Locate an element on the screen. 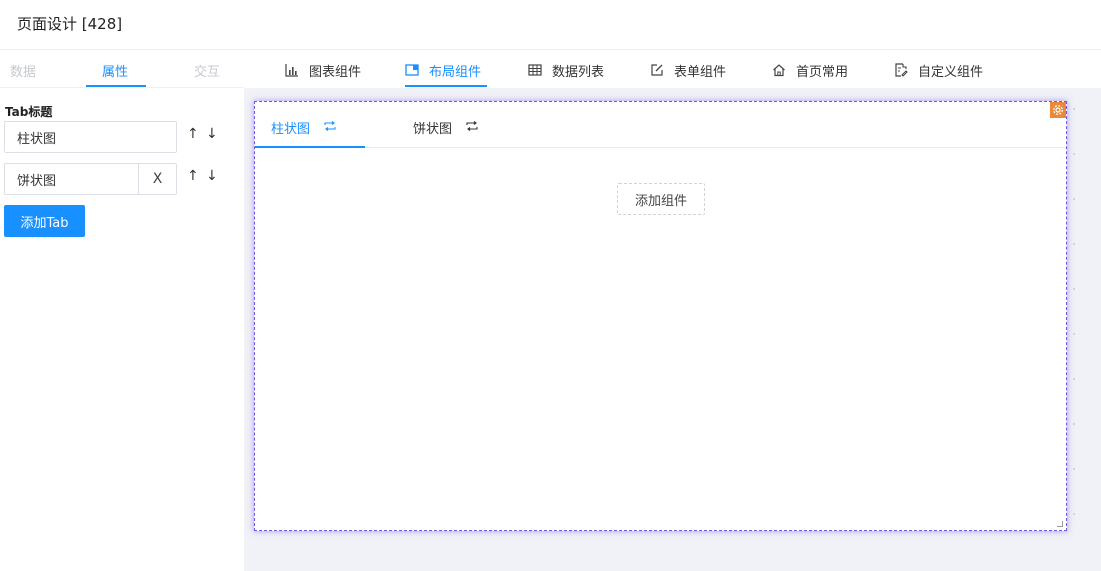 This screenshot has width=1101, height=571. active-toolbar-indicator is located at coordinates (446, 86).